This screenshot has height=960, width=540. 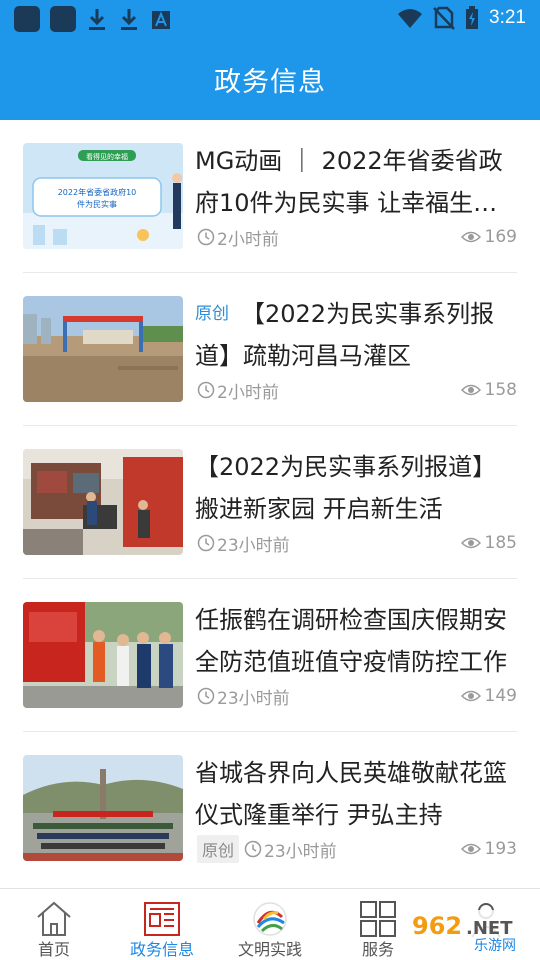 I want to click on news-views: 185, so click(x=488, y=543).